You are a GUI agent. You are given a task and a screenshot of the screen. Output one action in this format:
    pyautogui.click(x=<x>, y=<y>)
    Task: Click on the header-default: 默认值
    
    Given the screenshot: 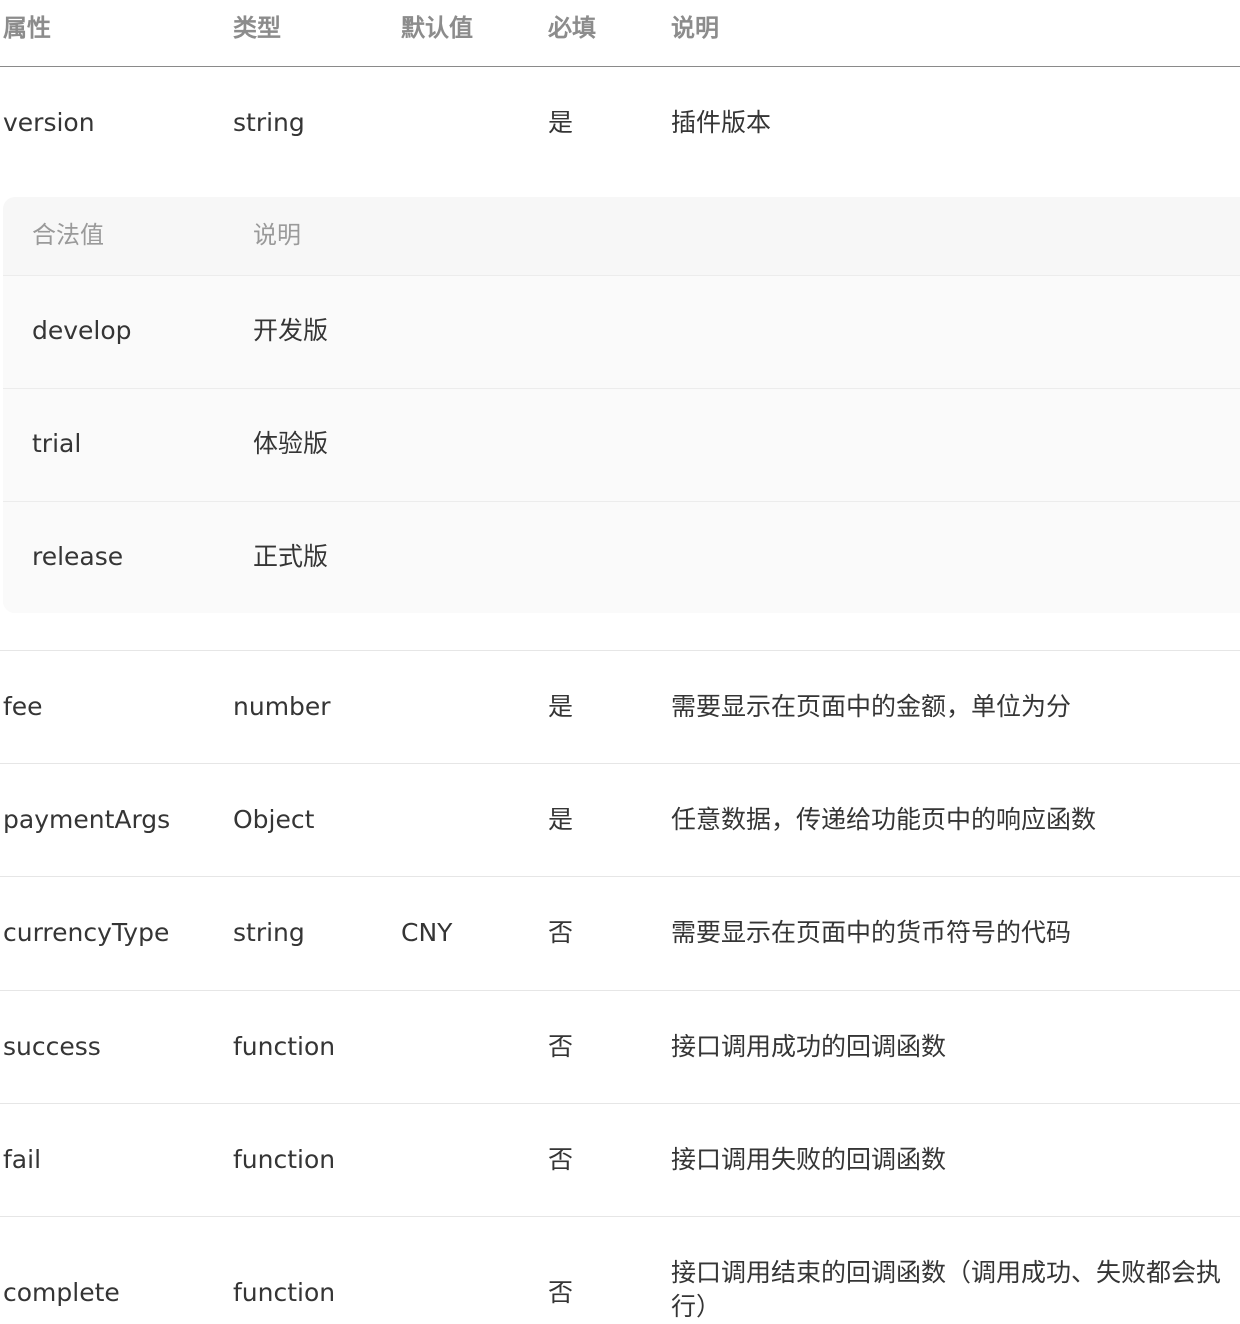 What is the action you would take?
    pyautogui.click(x=437, y=28)
    